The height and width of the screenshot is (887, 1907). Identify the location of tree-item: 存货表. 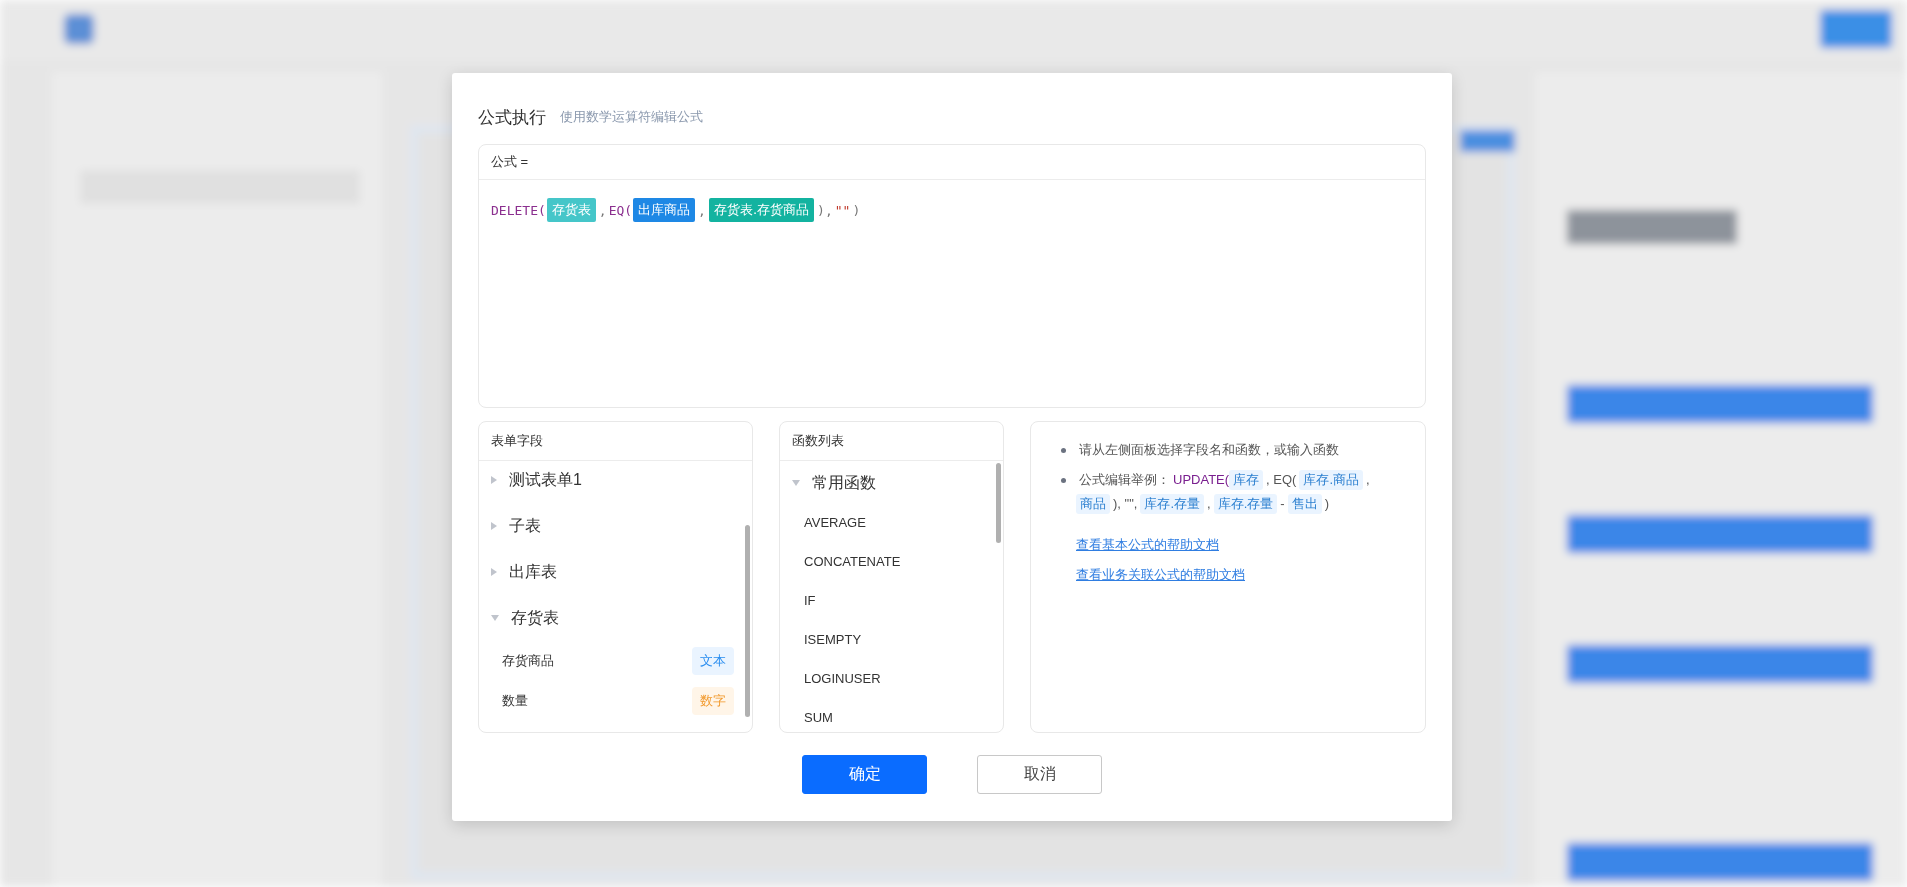
(611, 618).